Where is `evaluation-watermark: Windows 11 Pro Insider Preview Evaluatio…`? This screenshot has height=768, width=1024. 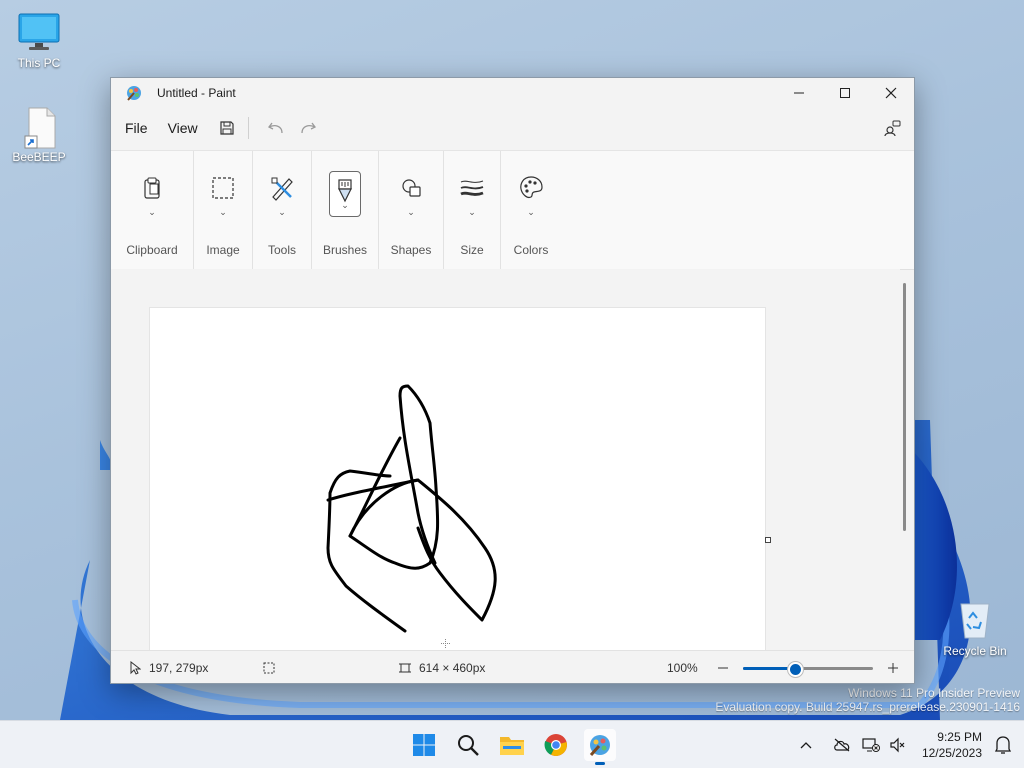
evaluation-watermark: Windows 11 Pro Insider Preview Evaluatio… is located at coordinates (867, 700).